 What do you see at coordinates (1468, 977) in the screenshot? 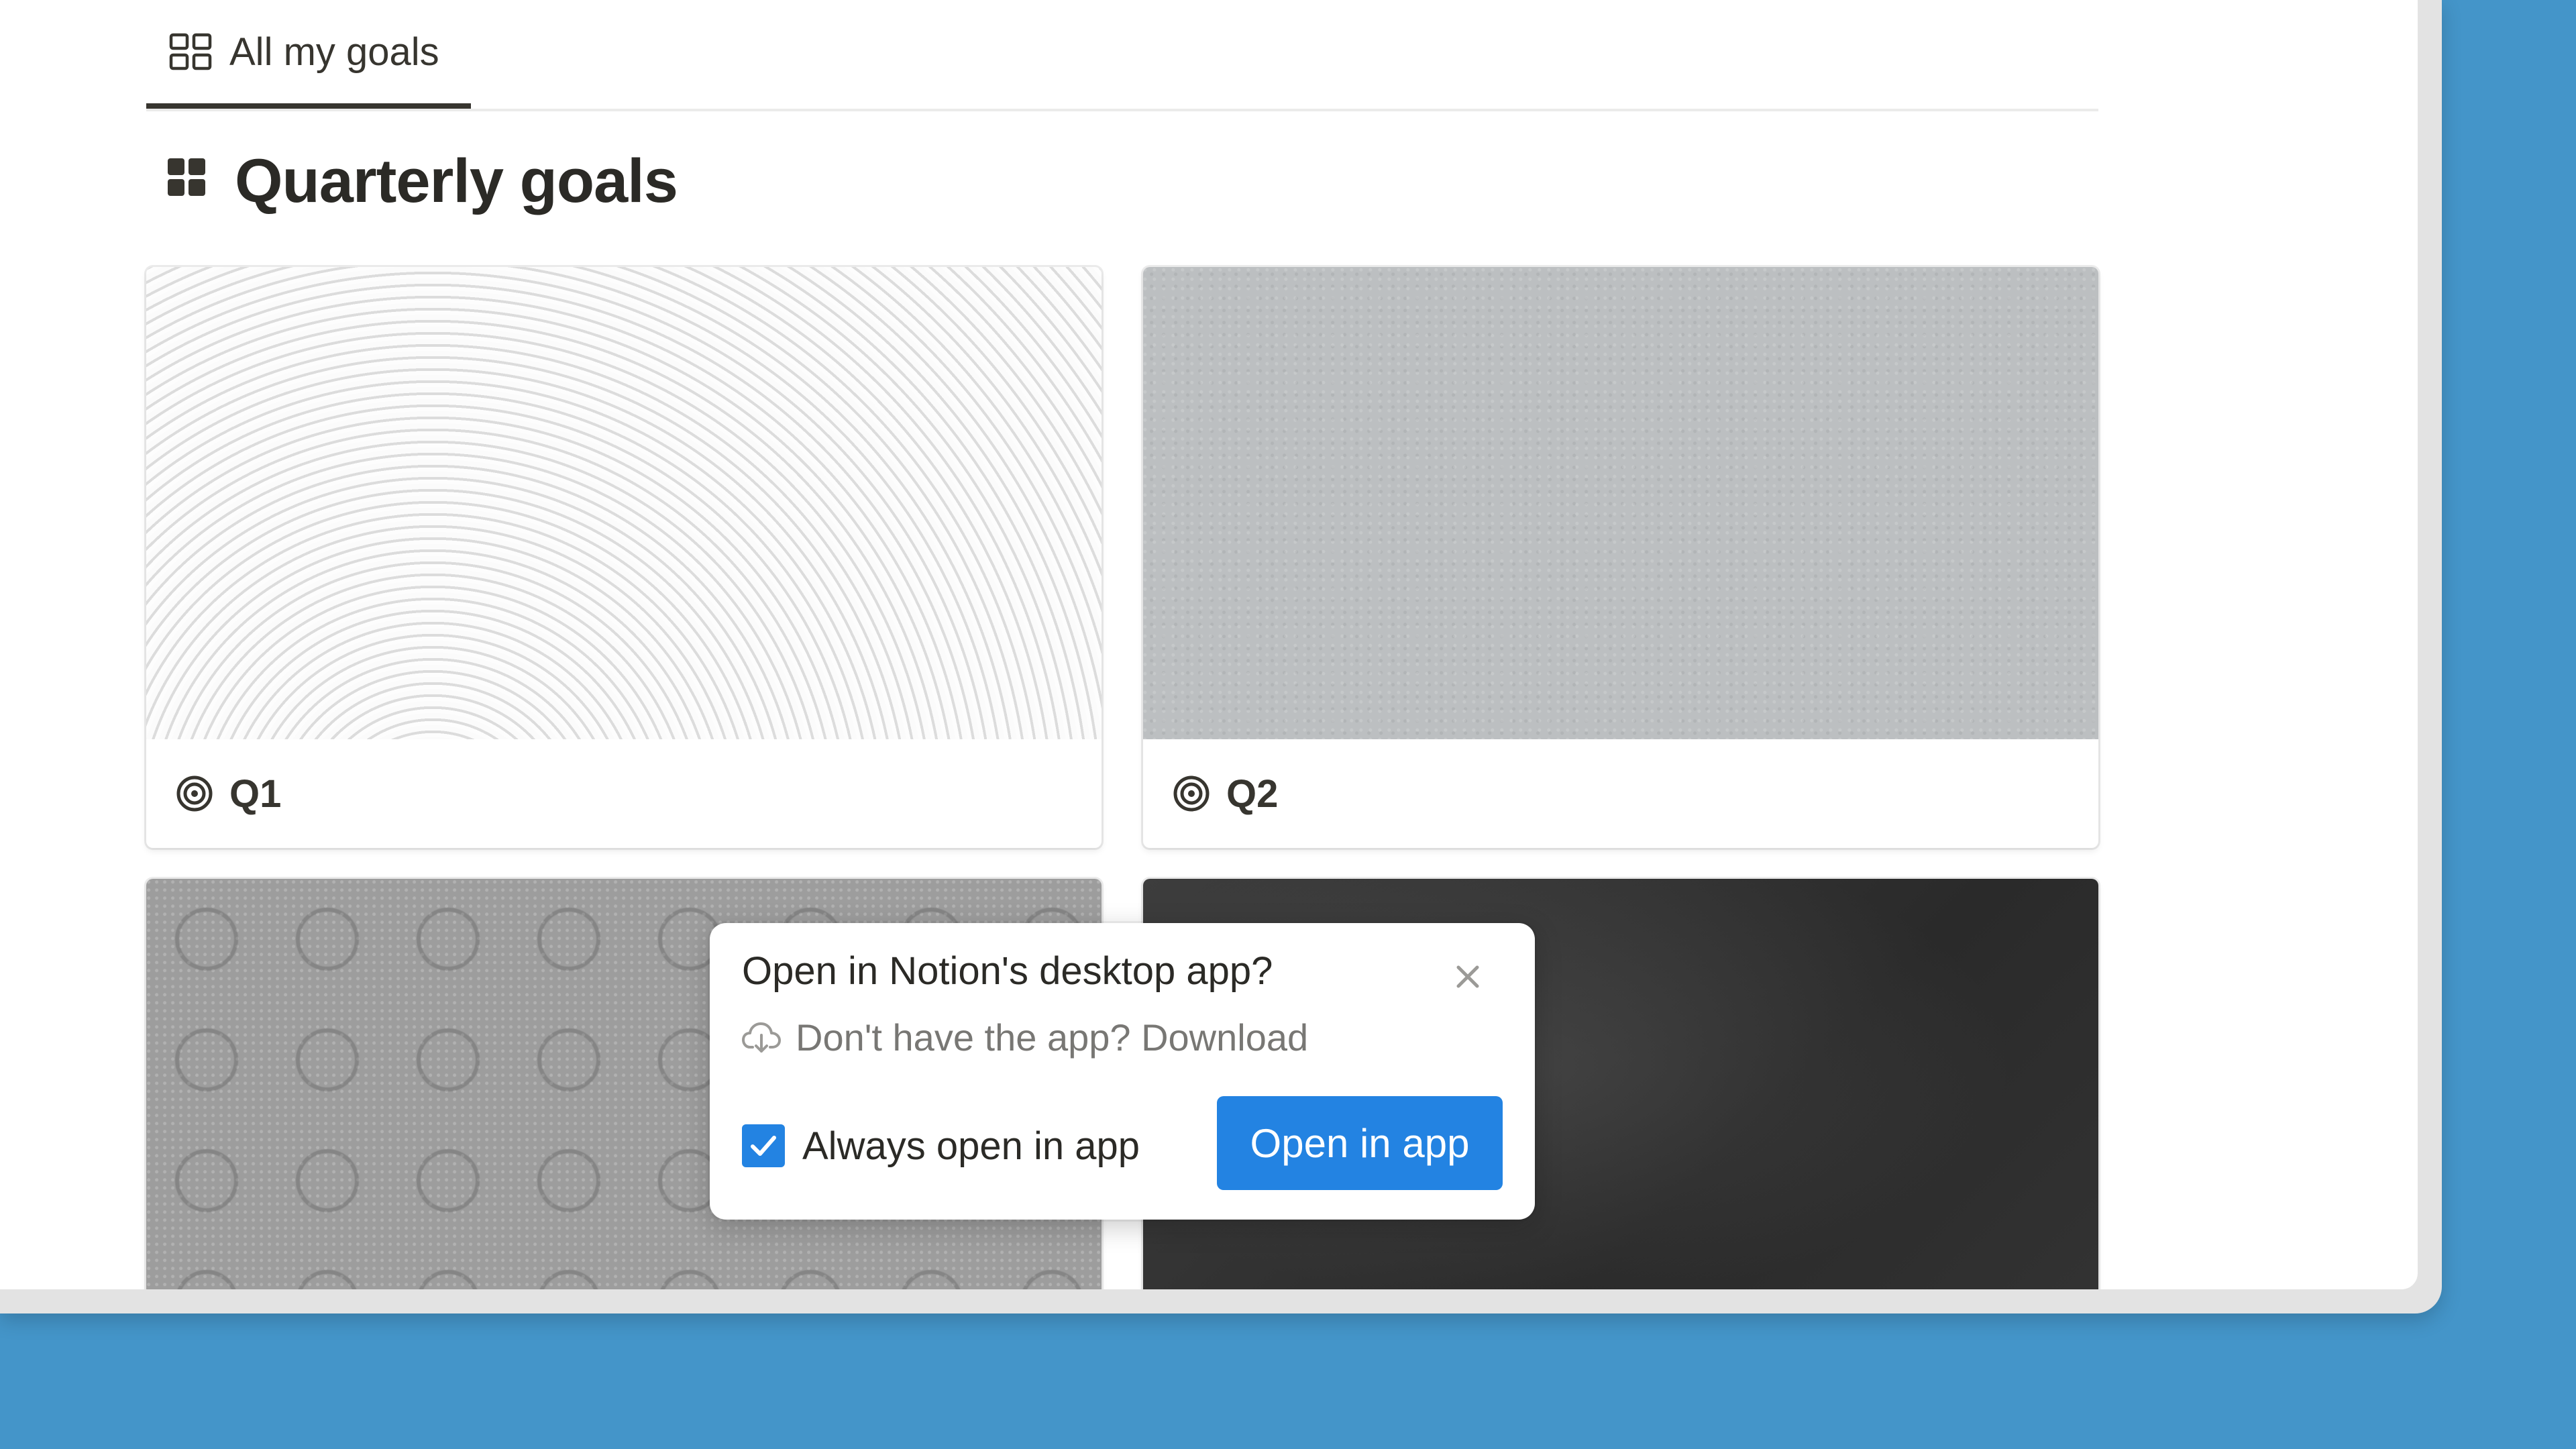
I see `close-icon` at bounding box center [1468, 977].